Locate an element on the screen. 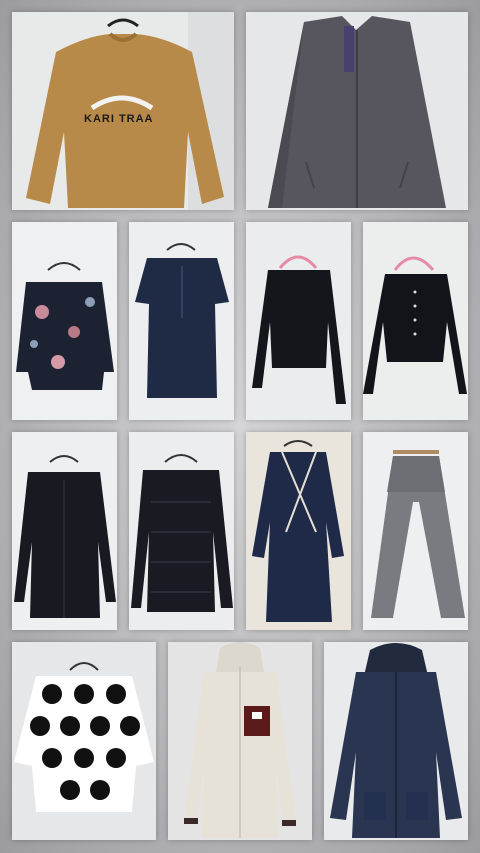 The width and height of the screenshot is (480, 853). photo-wrap-dress-navy is located at coordinates (298, 531).